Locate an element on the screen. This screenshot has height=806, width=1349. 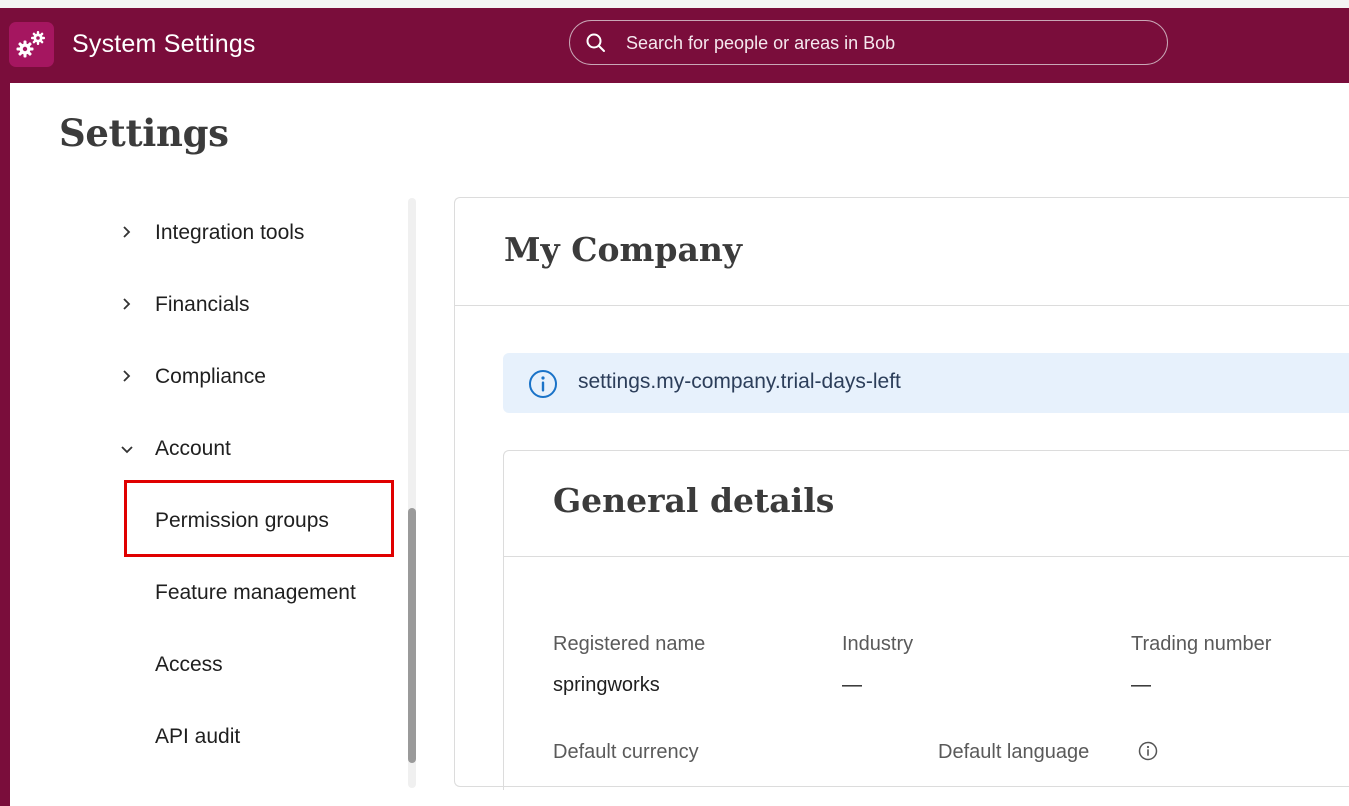
search-box is located at coordinates (868, 43).